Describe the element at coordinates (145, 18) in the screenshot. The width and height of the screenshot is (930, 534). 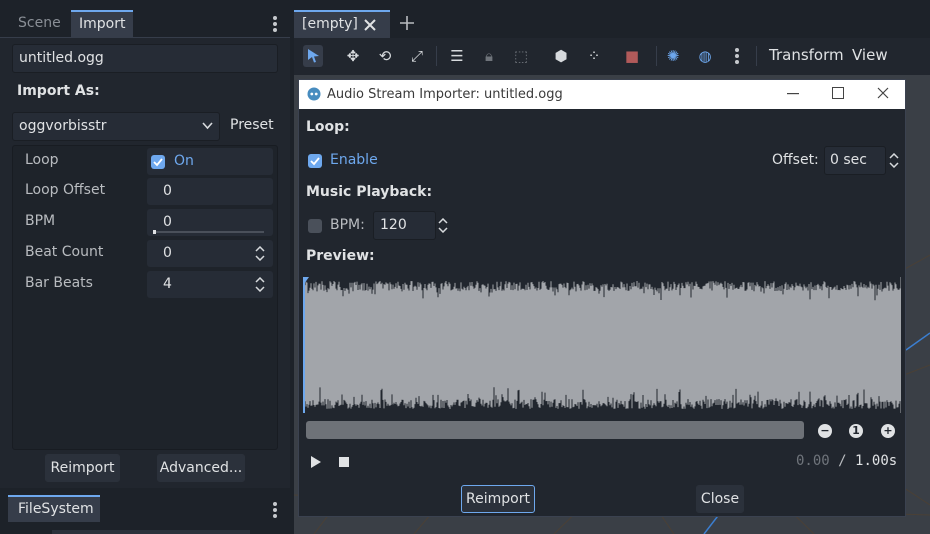
I see `dock-tabbar: Scene Import` at that location.